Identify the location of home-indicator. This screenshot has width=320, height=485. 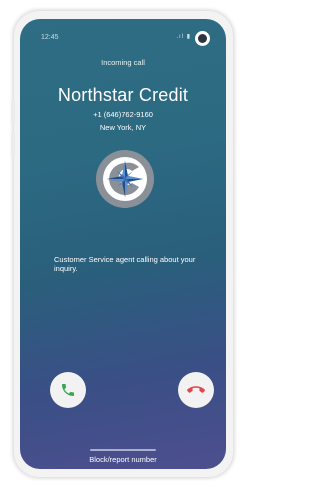
(123, 450).